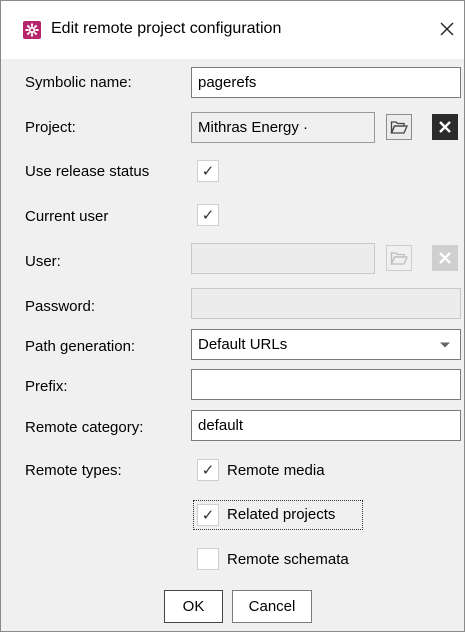 Image resolution: width=465 pixels, height=632 pixels. I want to click on clear-user-button, so click(445, 258).